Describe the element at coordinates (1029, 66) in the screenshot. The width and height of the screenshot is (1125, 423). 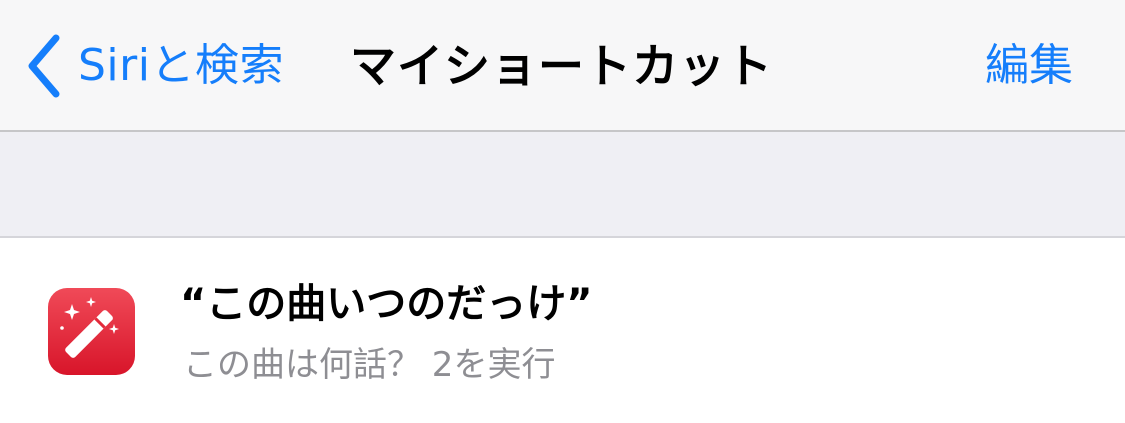
I see `edit-button: 編集` at that location.